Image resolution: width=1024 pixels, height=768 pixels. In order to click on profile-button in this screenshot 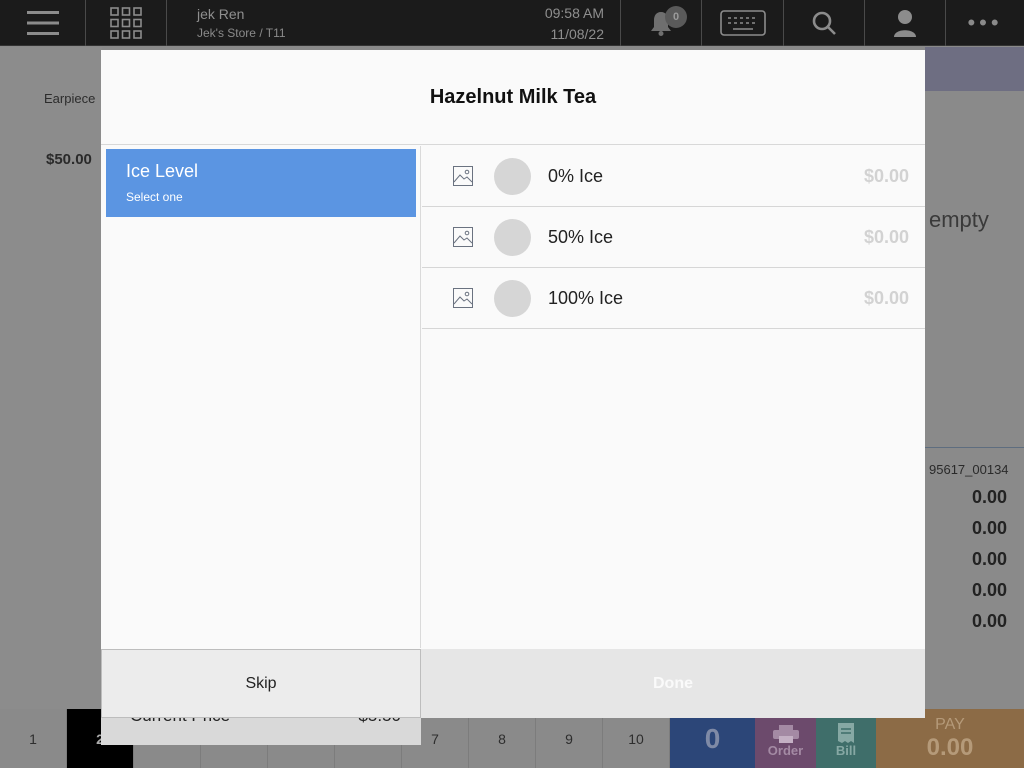, I will do `click(905, 23)`.